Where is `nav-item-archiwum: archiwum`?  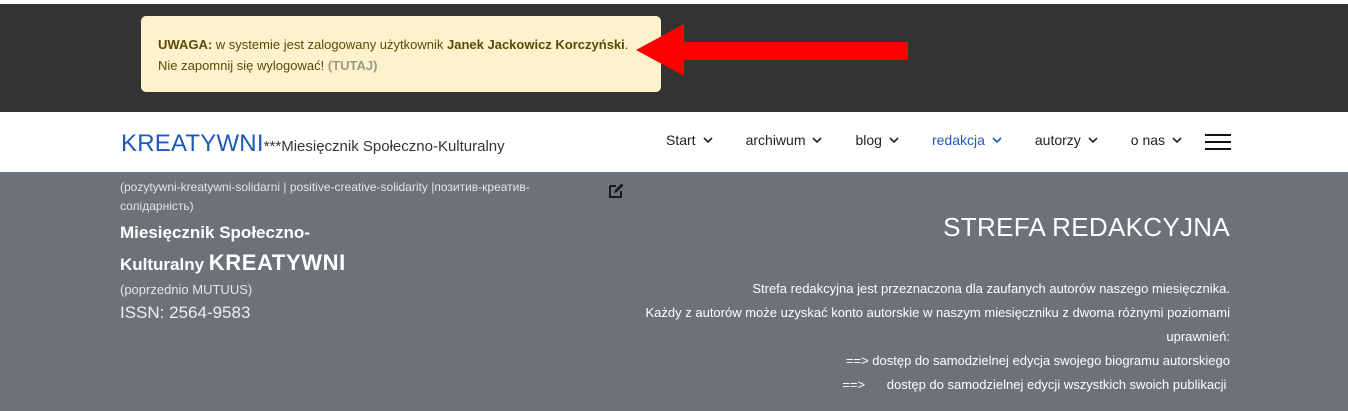
nav-item-archiwum: archiwum is located at coordinates (785, 140).